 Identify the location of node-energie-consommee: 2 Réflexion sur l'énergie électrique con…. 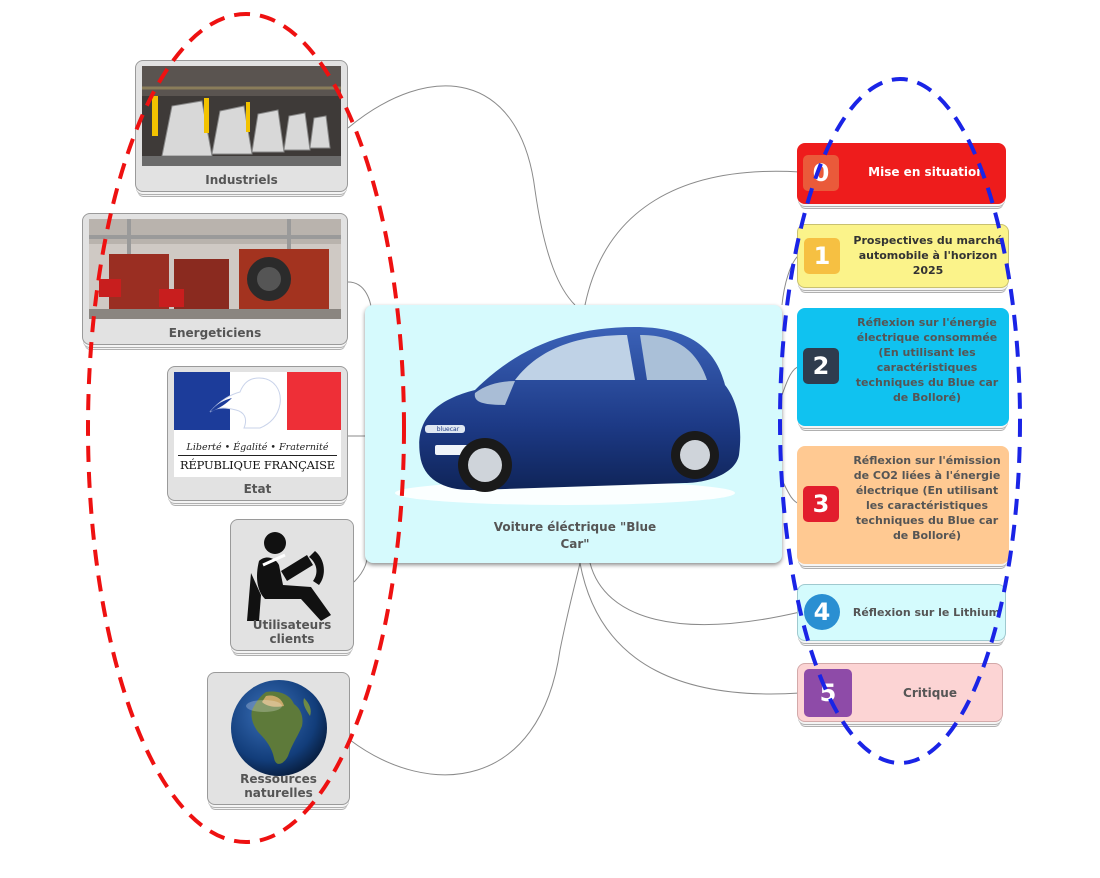
(903, 367).